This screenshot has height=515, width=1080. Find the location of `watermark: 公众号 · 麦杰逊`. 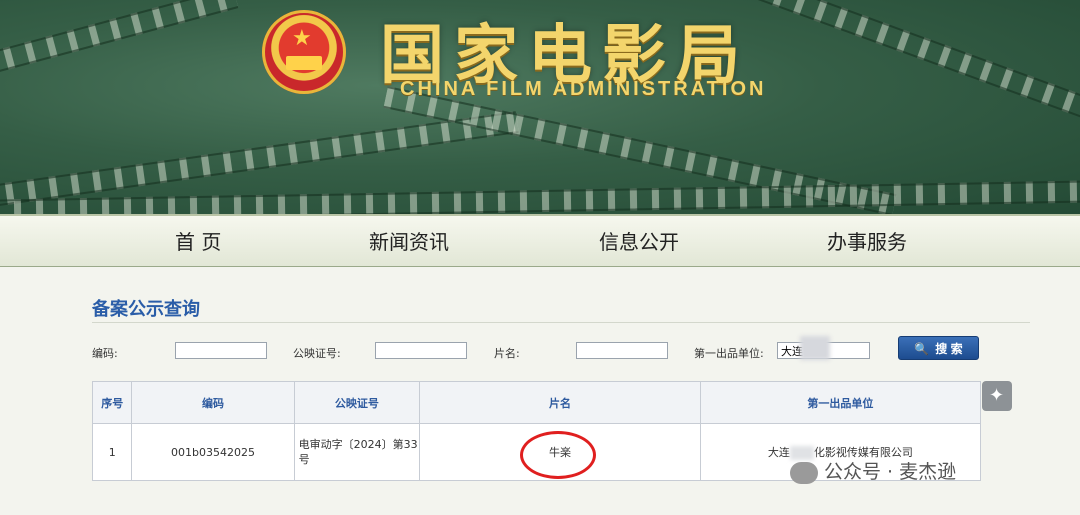

watermark: 公众号 · 麦杰逊 is located at coordinates (873, 470).